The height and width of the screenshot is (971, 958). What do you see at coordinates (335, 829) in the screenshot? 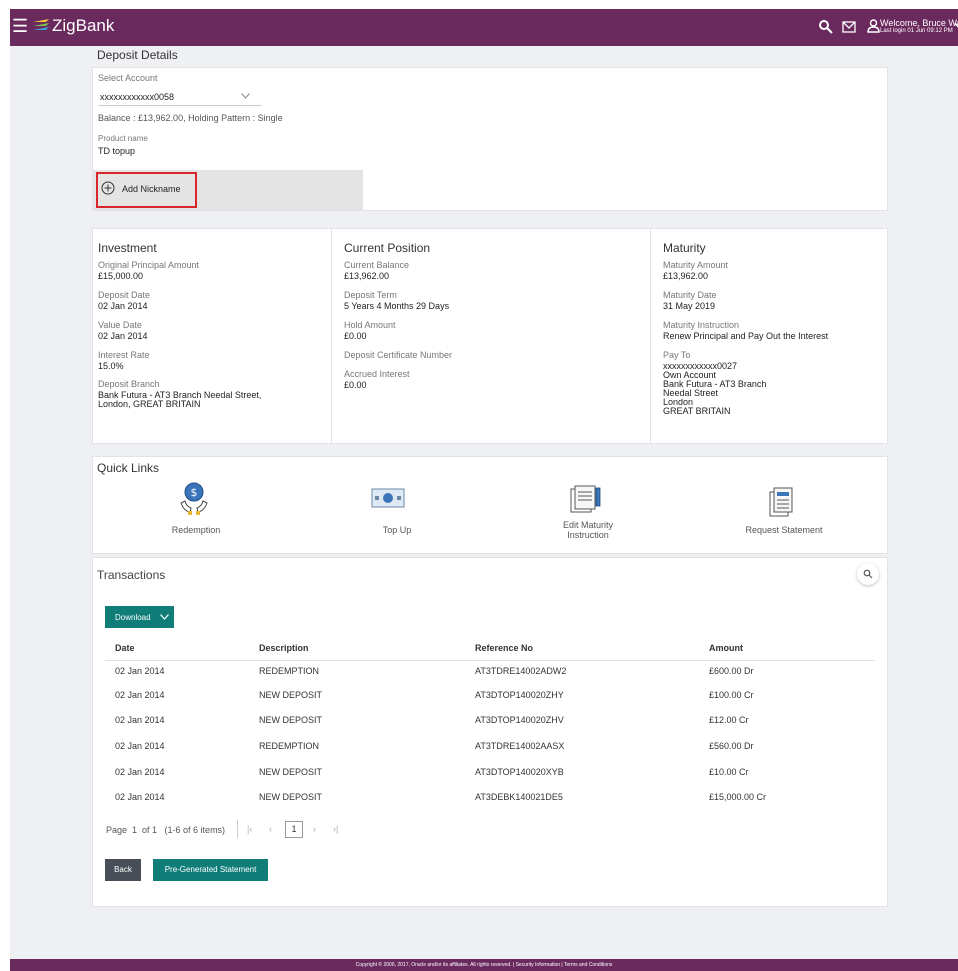
I see `last-page-icon: ›|` at bounding box center [335, 829].